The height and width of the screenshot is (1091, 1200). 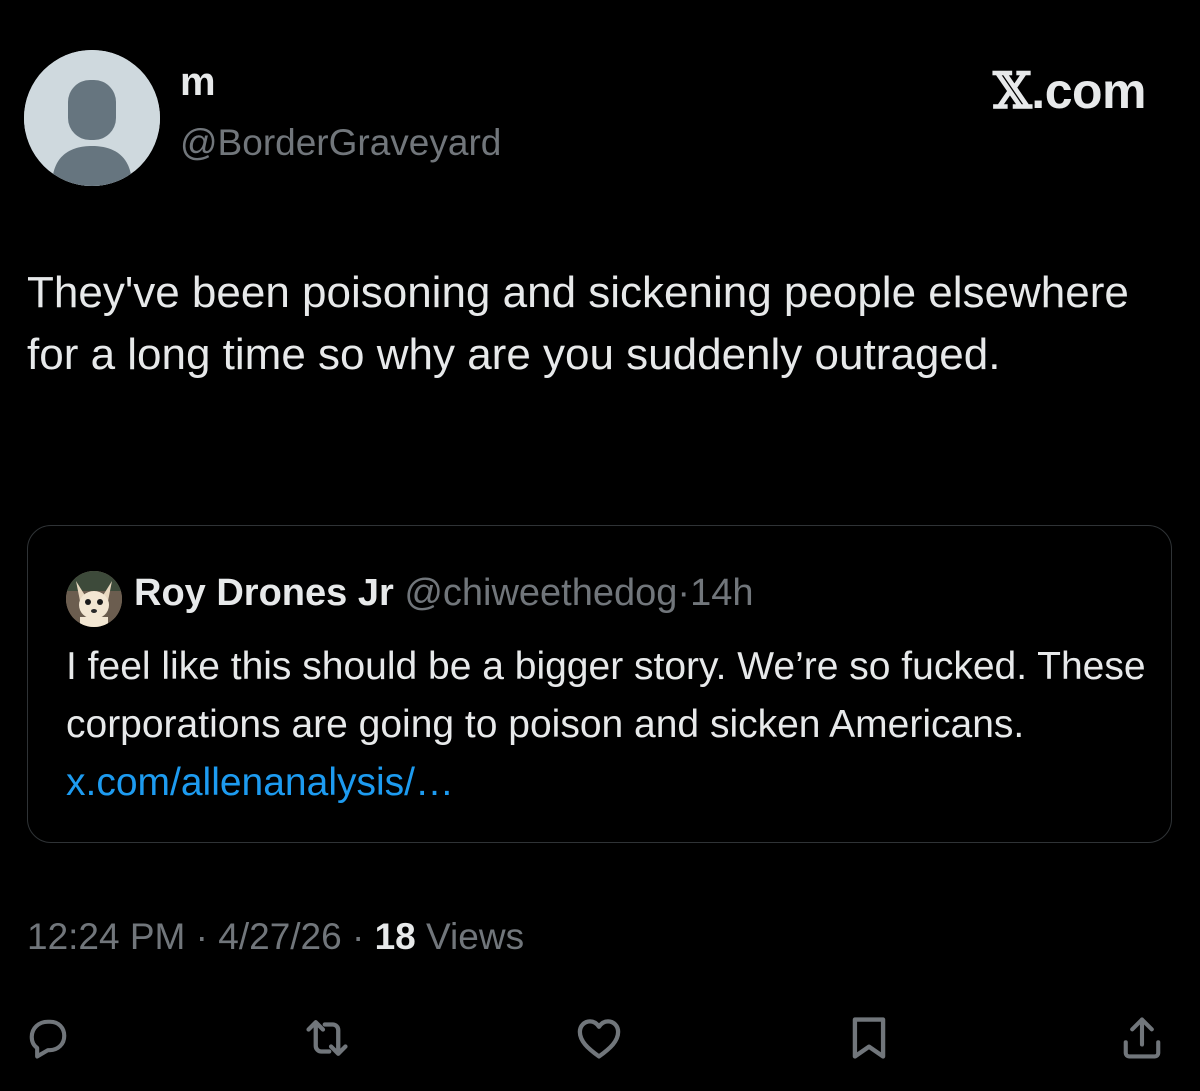 I want to click on quoted-handle: @chiweethedog, so click(x=540, y=593).